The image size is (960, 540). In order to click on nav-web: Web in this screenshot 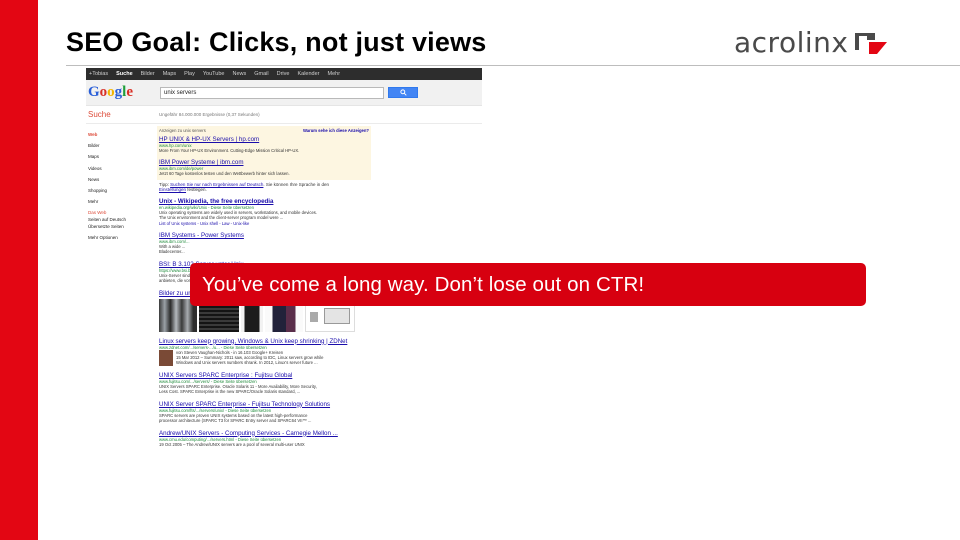, I will do `click(120, 134)`.